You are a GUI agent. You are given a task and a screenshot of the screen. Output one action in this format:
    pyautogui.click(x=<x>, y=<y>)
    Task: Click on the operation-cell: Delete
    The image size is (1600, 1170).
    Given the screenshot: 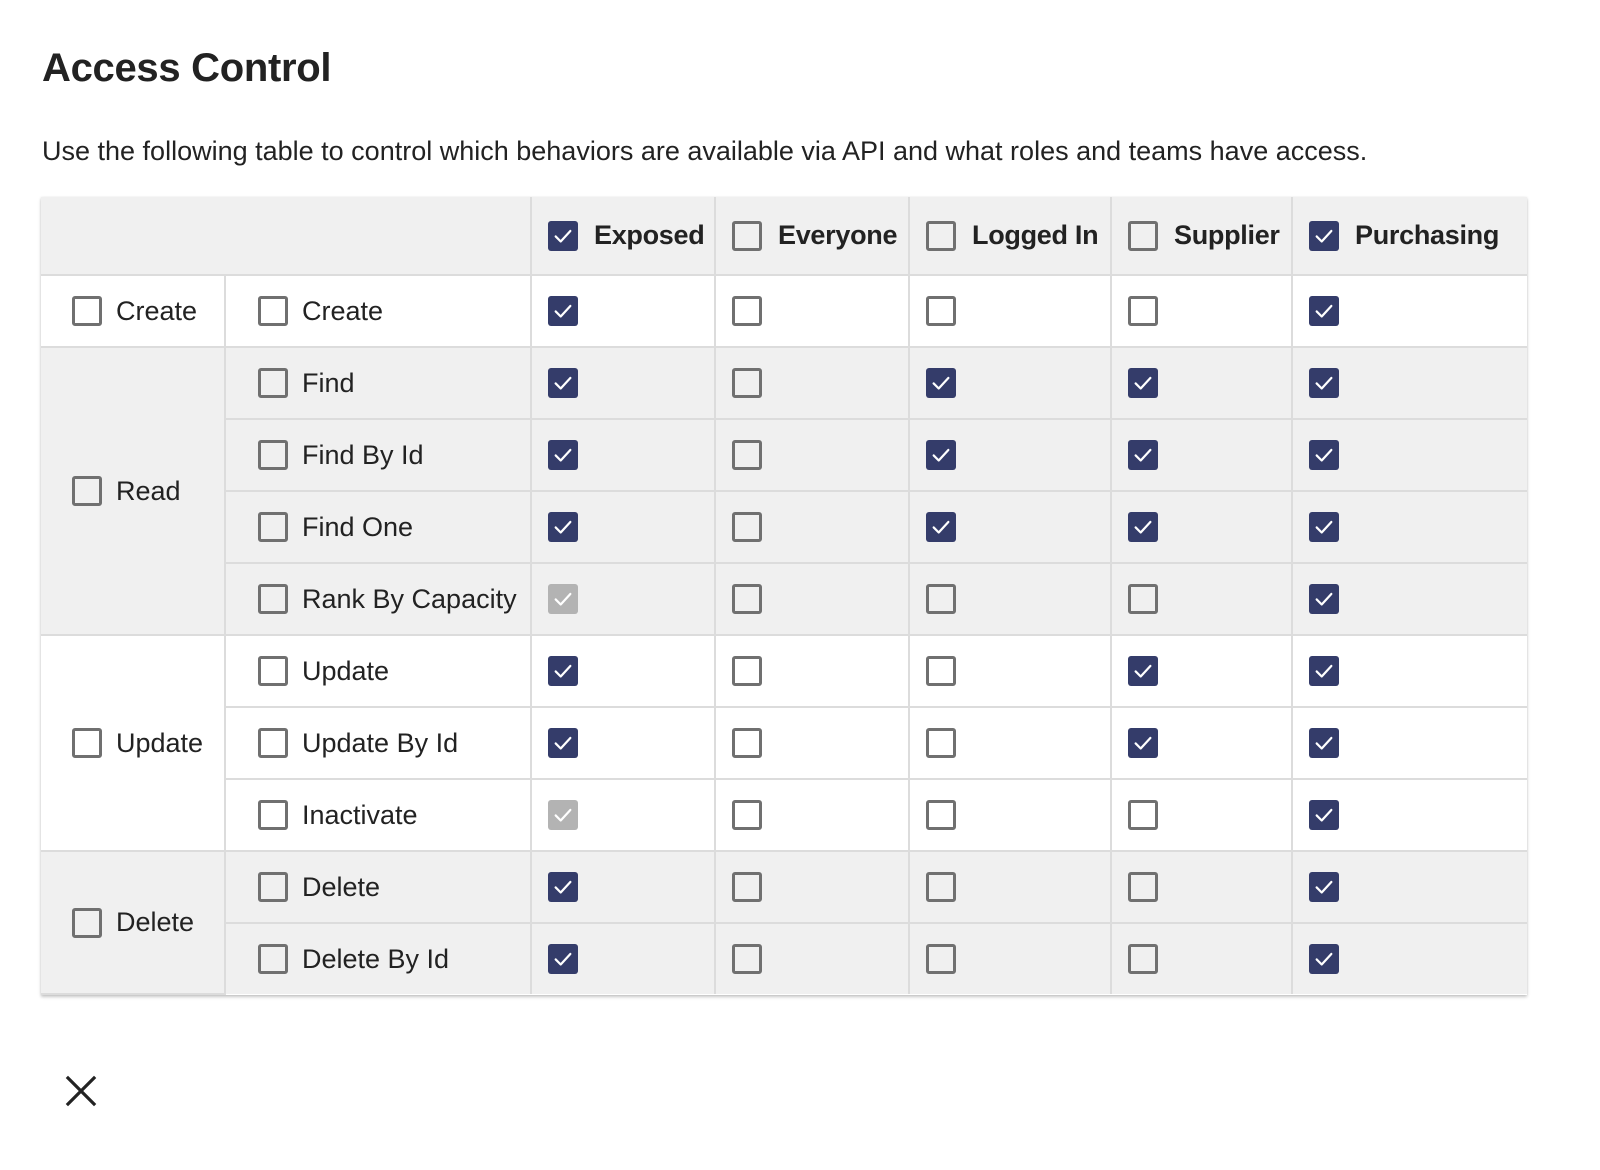 What is the action you would take?
    pyautogui.click(x=378, y=887)
    